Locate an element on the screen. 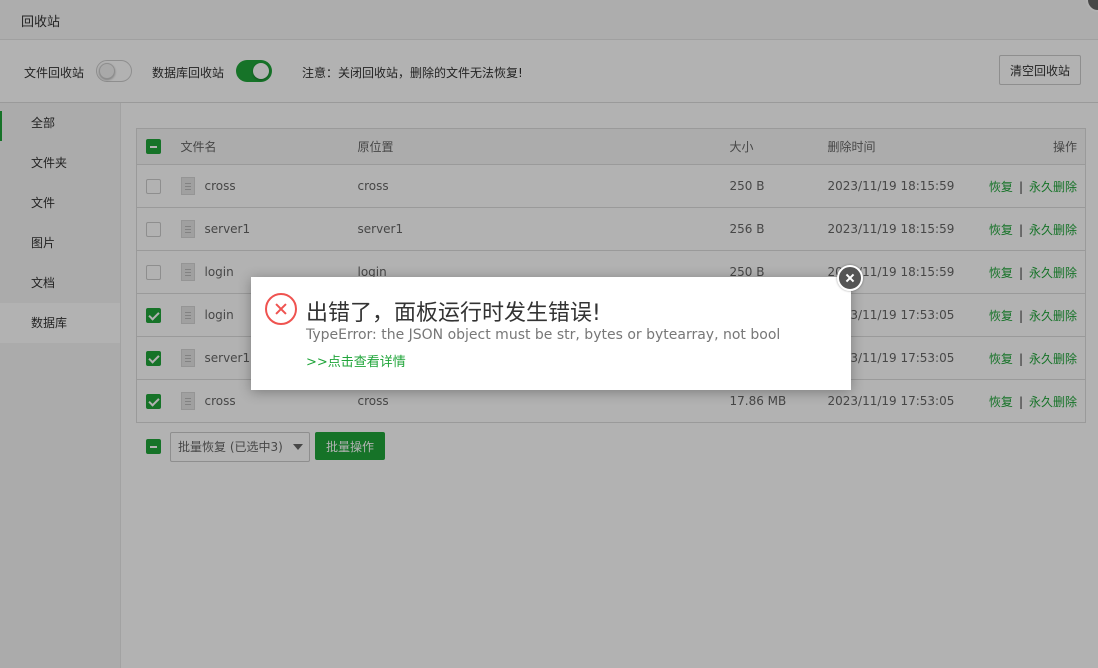 The image size is (1098, 668). view-details-link: >>点击查看详情 is located at coordinates (356, 360).